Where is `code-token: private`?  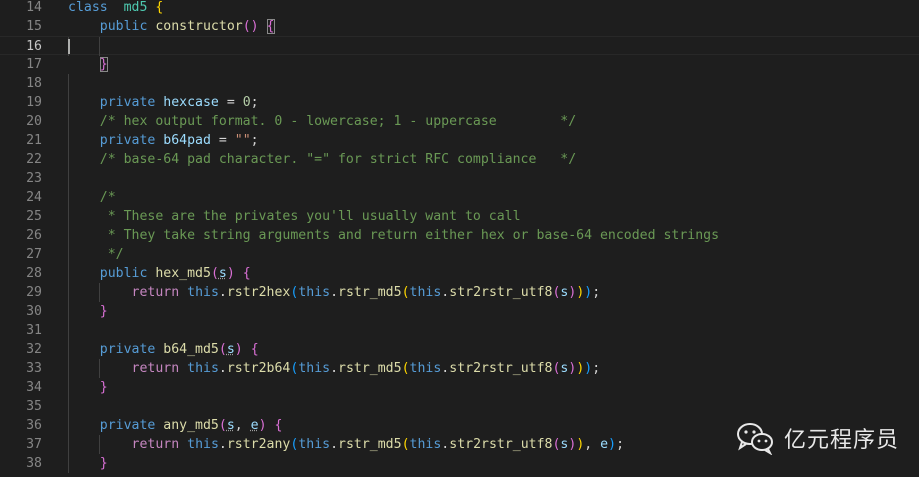 code-token: private is located at coordinates (127, 425).